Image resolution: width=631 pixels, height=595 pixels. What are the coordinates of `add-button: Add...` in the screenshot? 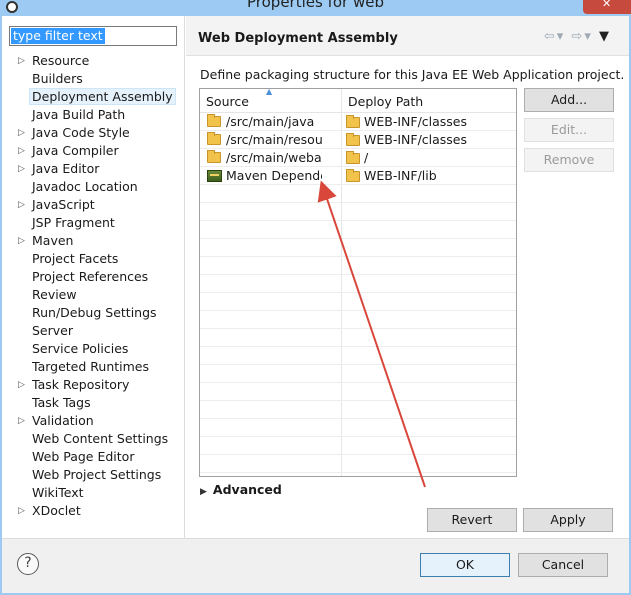 It's located at (569, 100).